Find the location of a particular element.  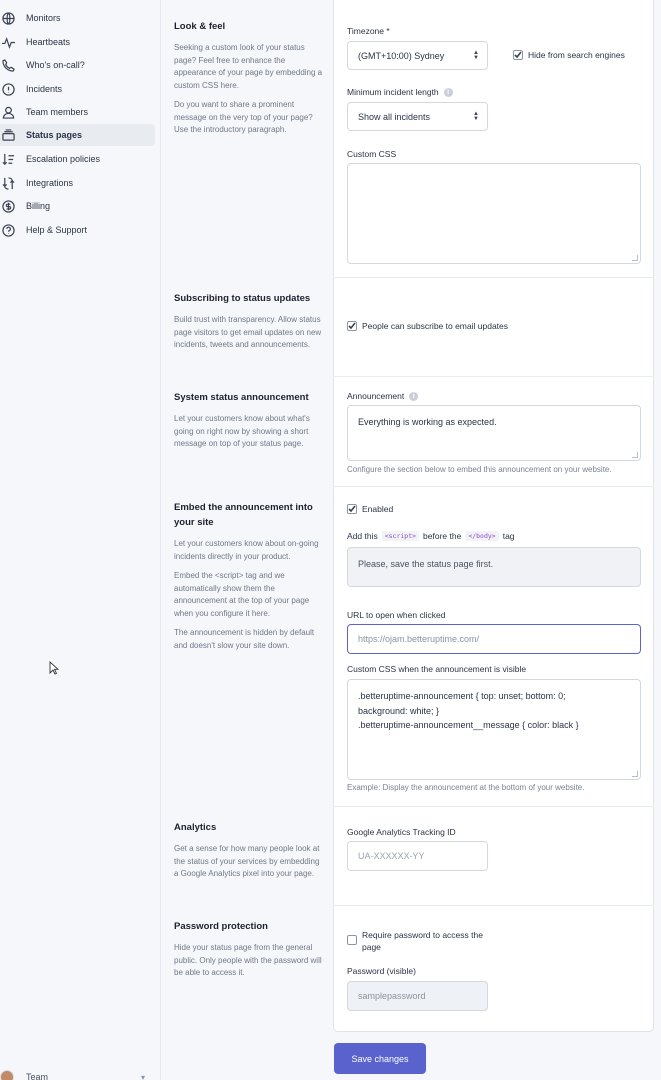

timezone-value: (GMT+10:00) Sydney is located at coordinates (401, 55).